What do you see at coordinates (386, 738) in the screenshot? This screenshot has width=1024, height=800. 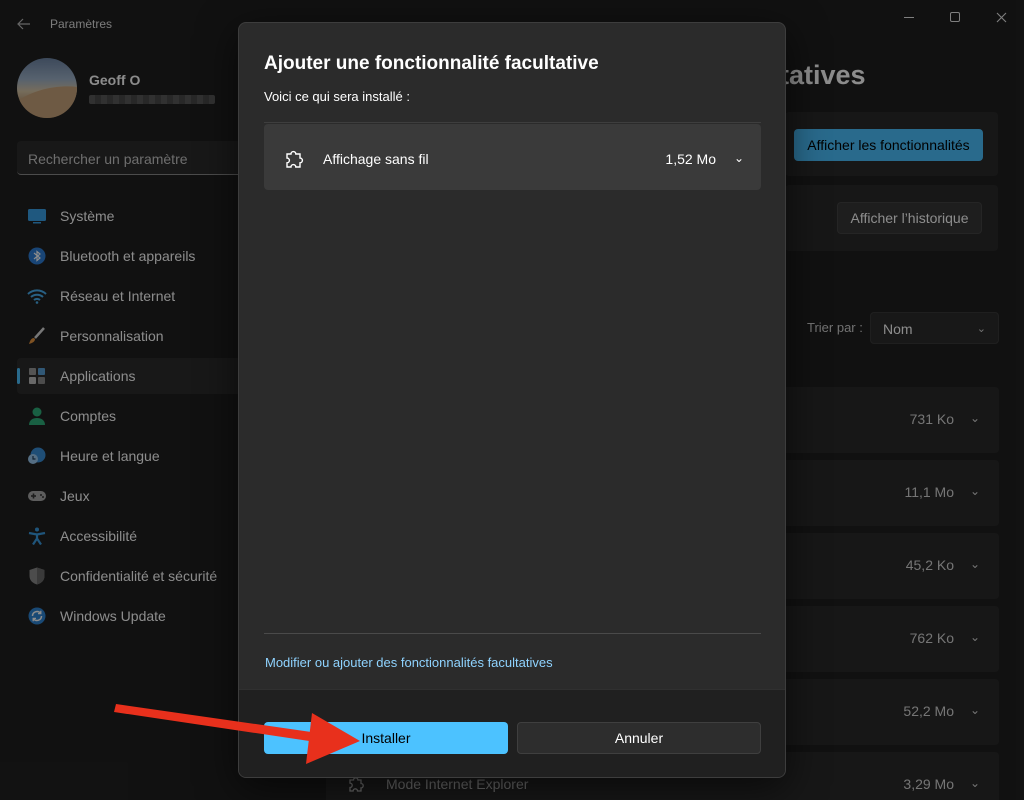 I see `install-button: Installer` at bounding box center [386, 738].